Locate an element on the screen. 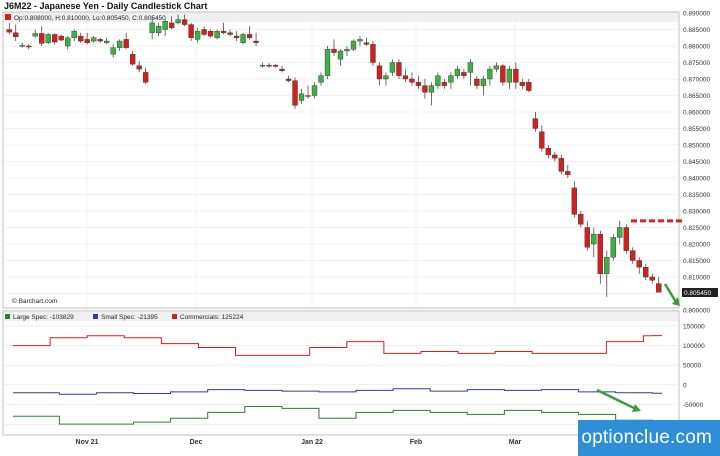 The image size is (720, 456). legend-small-spec: Small Spec: -21395 is located at coordinates (129, 317).